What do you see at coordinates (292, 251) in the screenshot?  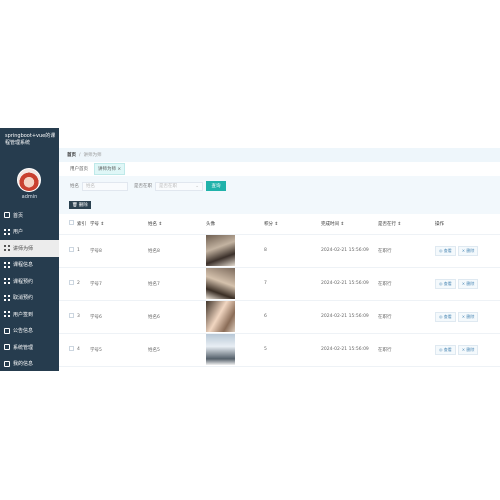 I see `cell-score: 8` at bounding box center [292, 251].